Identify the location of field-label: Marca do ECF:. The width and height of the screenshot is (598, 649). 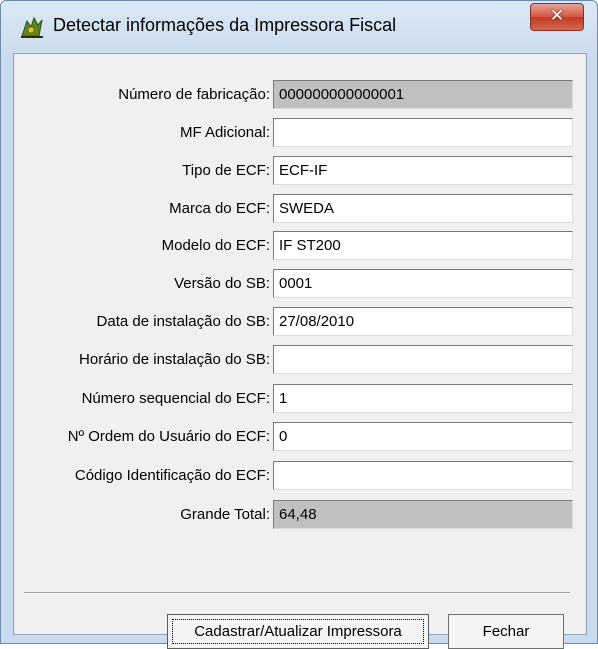
(219, 208).